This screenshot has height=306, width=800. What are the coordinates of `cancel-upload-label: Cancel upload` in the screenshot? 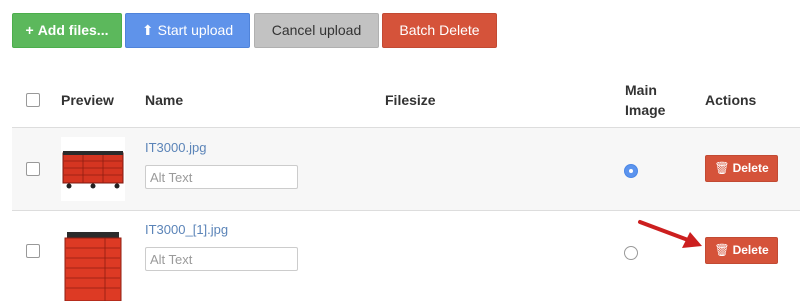 It's located at (316, 30).